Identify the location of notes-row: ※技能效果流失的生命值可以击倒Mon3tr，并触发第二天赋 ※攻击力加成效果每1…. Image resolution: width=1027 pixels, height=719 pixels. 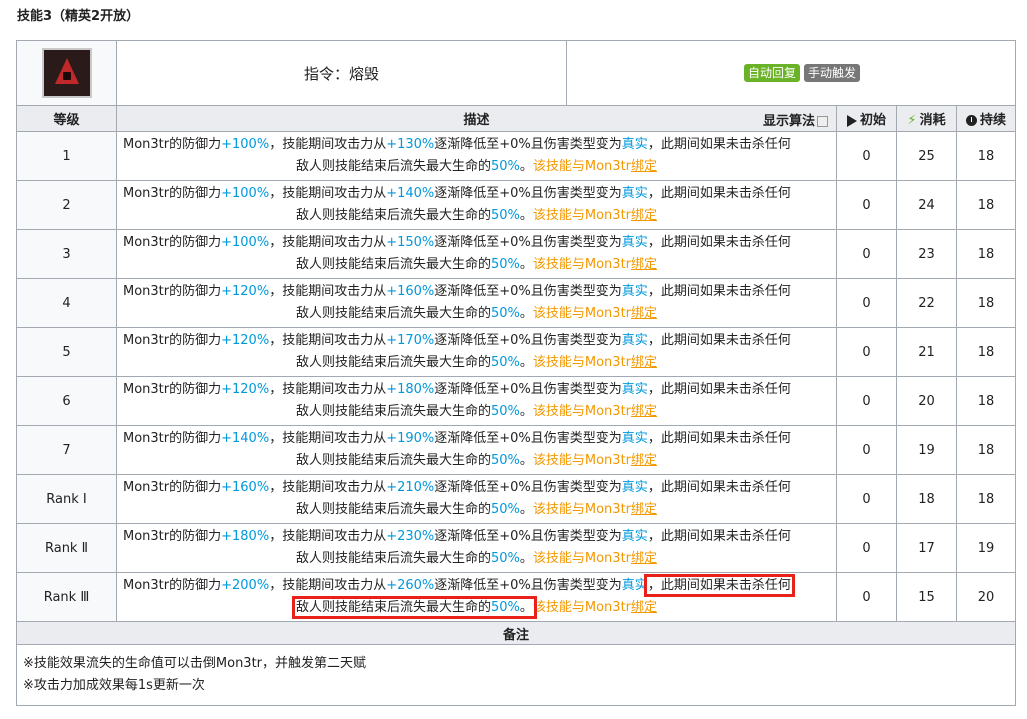
(516, 675).